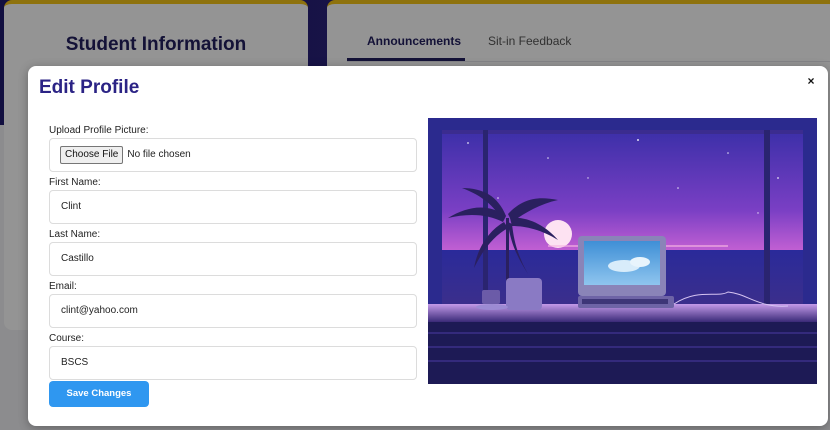 The width and height of the screenshot is (830, 430). Describe the element at coordinates (63, 286) in the screenshot. I see `email-label: Email:` at that location.